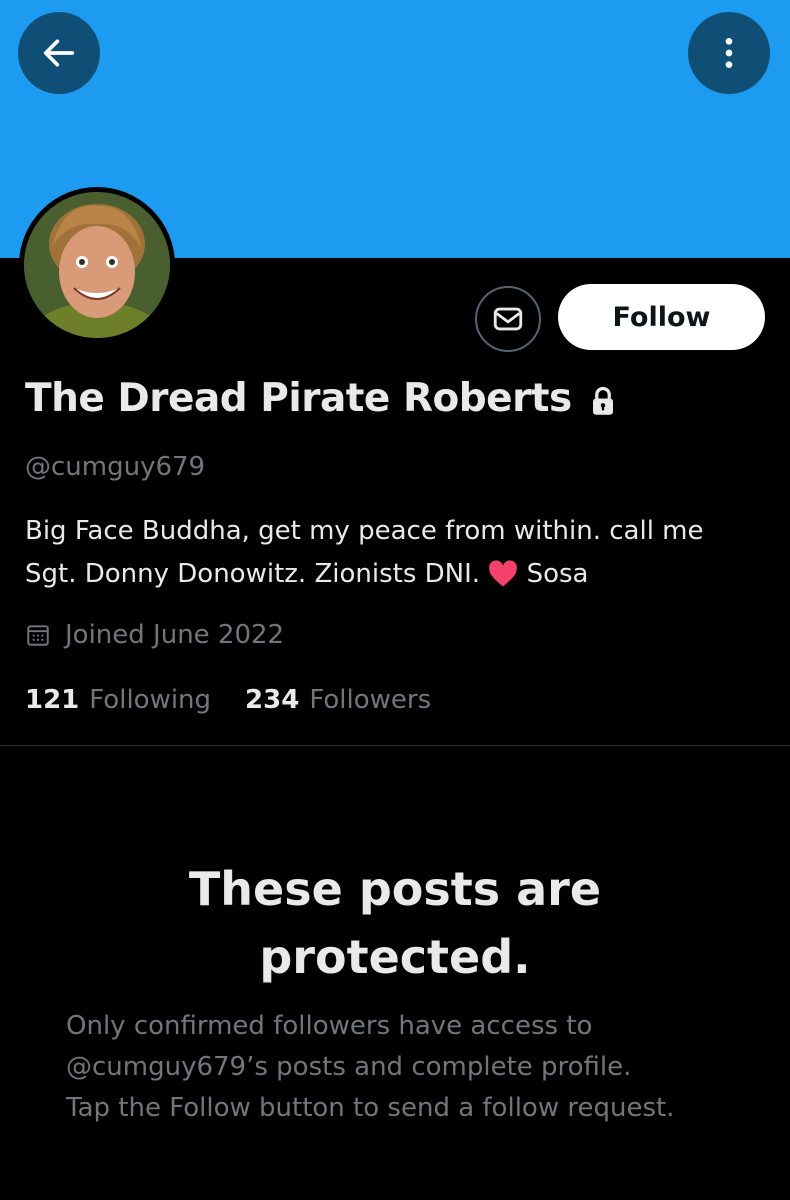 This screenshot has height=1200, width=790. Describe the element at coordinates (52, 700) in the screenshot. I see `following-count: 121` at that location.